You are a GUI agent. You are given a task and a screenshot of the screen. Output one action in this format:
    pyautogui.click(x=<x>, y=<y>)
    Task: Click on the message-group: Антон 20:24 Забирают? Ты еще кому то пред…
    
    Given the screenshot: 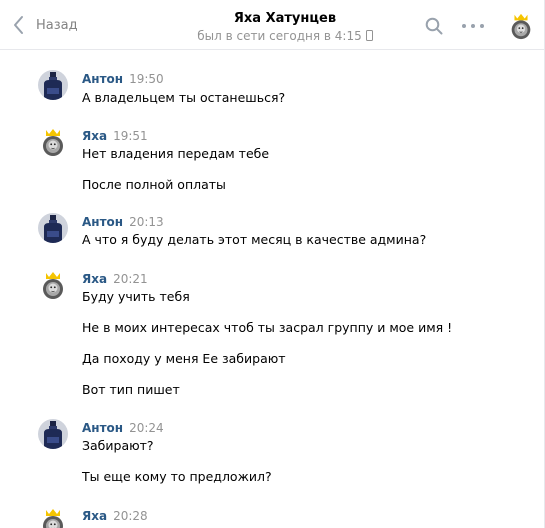 What is the action you would take?
    pyautogui.click(x=272, y=454)
    